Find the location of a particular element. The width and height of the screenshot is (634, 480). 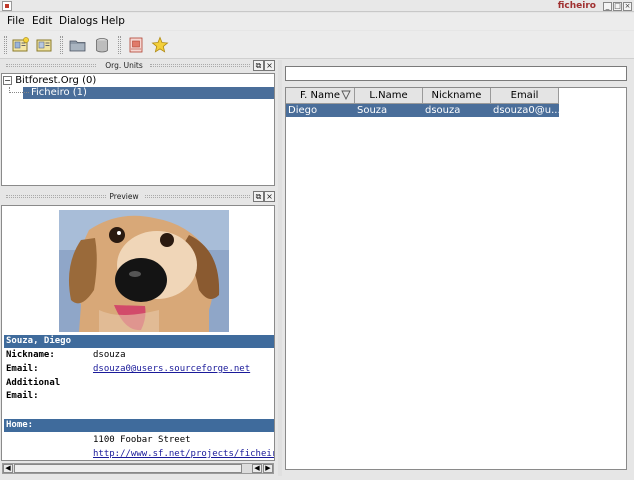

column-header-email: Email is located at coordinates (525, 96).